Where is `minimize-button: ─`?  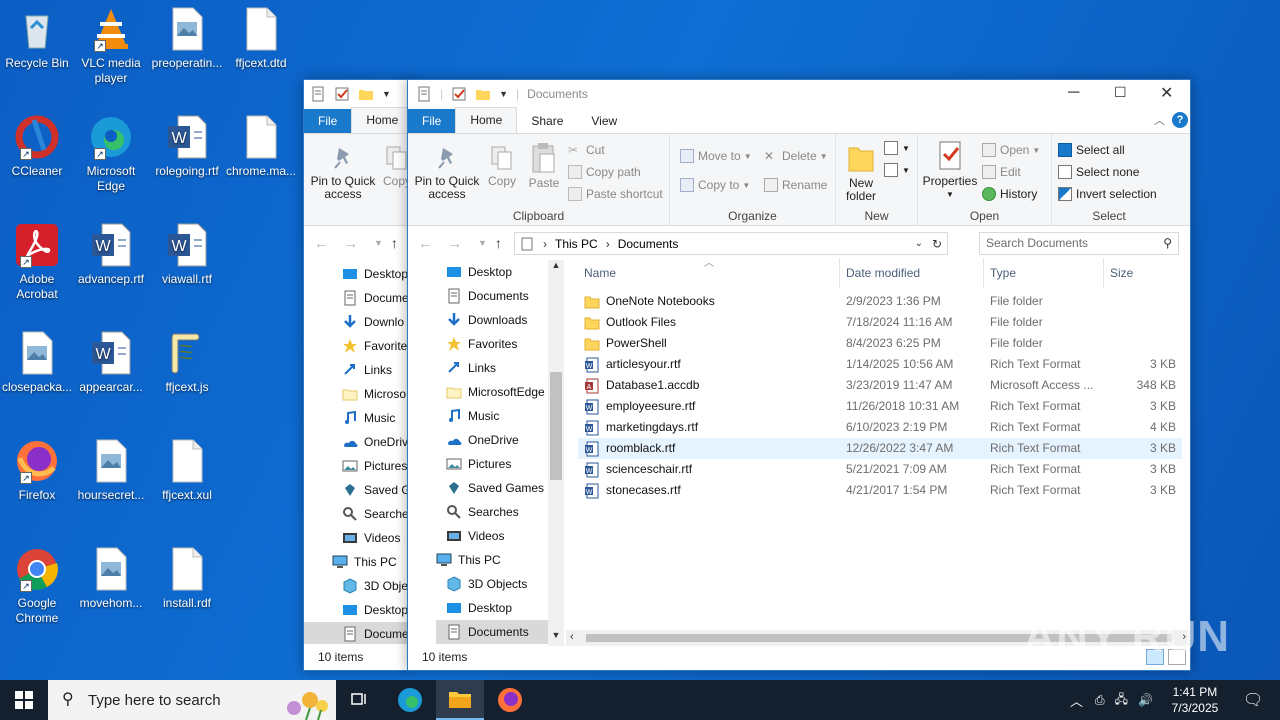
minimize-button: ─ is located at coordinates (1078, 93).